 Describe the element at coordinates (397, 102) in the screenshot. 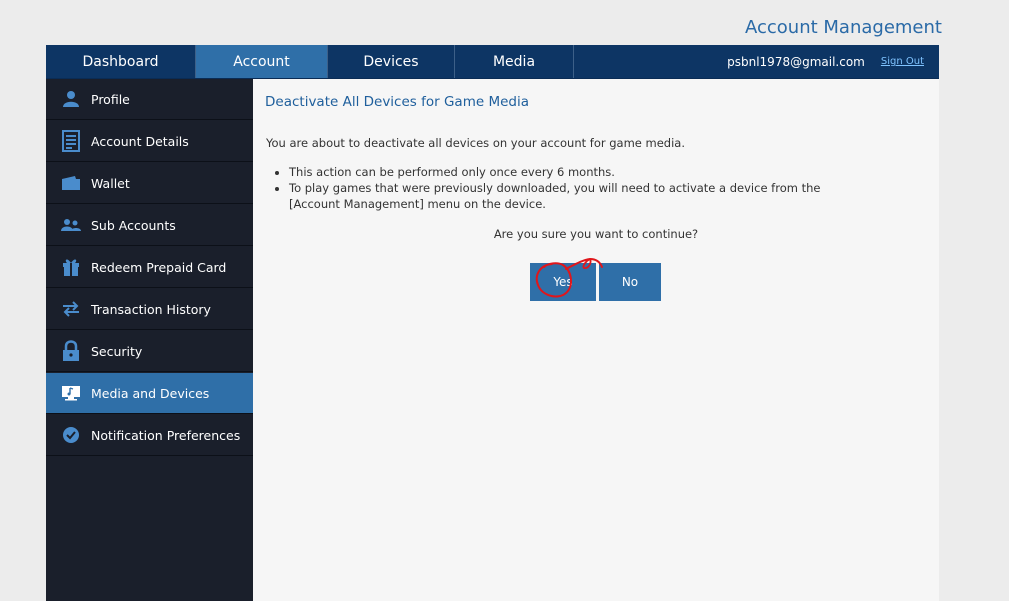

I see `content-heading: Deactivate All Devices for Game Media` at that location.